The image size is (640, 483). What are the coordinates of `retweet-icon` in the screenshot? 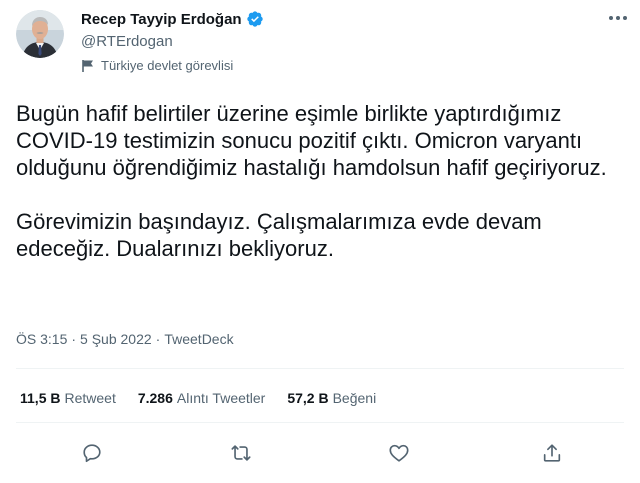 It's located at (241, 453).